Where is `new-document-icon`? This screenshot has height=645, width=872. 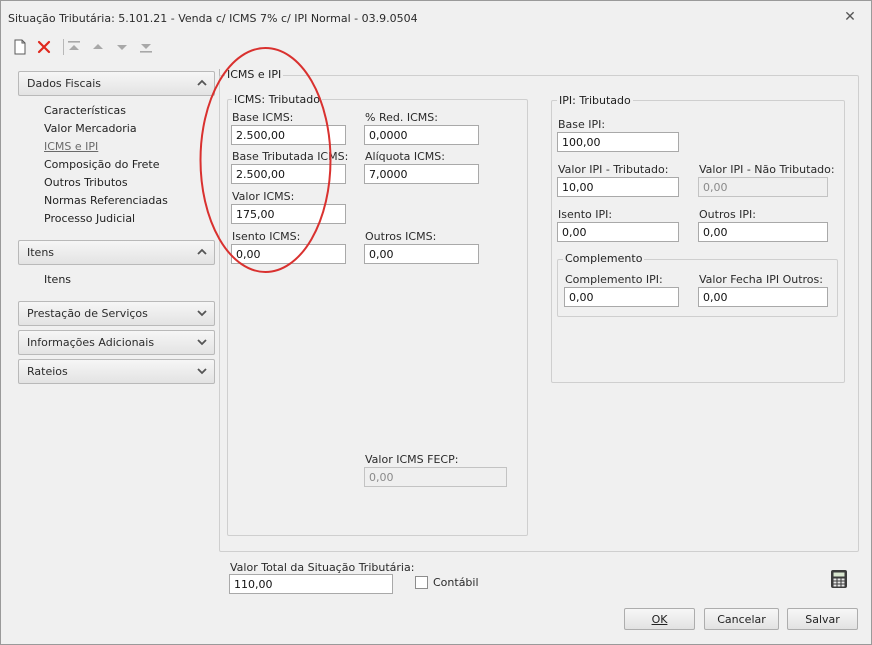 new-document-icon is located at coordinates (20, 47).